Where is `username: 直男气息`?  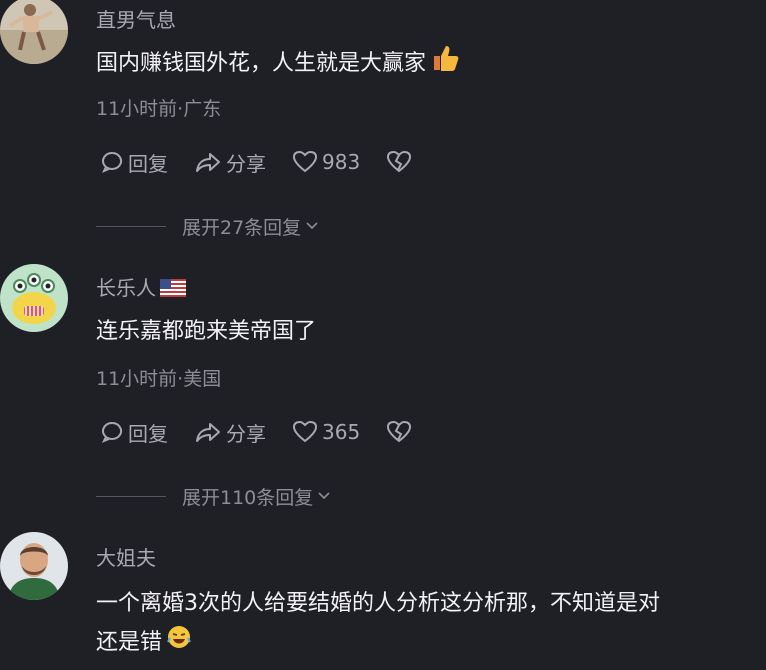
username: 直男气息 is located at coordinates (136, 18).